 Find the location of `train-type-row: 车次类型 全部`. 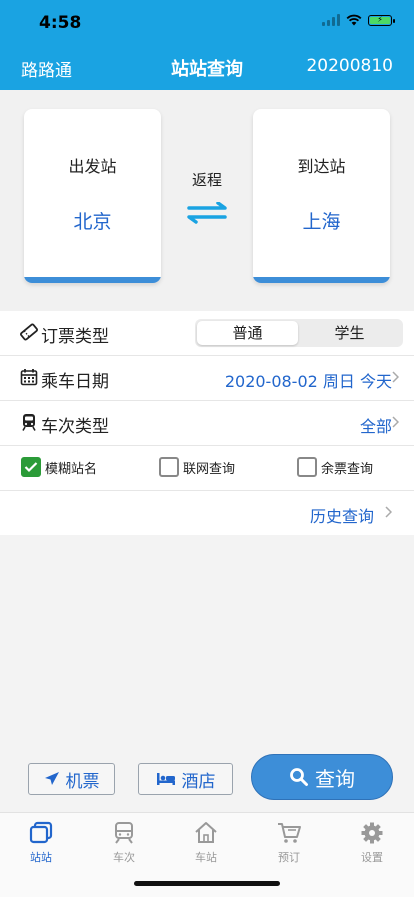

train-type-row: 车次类型 全部 is located at coordinates (207, 423).